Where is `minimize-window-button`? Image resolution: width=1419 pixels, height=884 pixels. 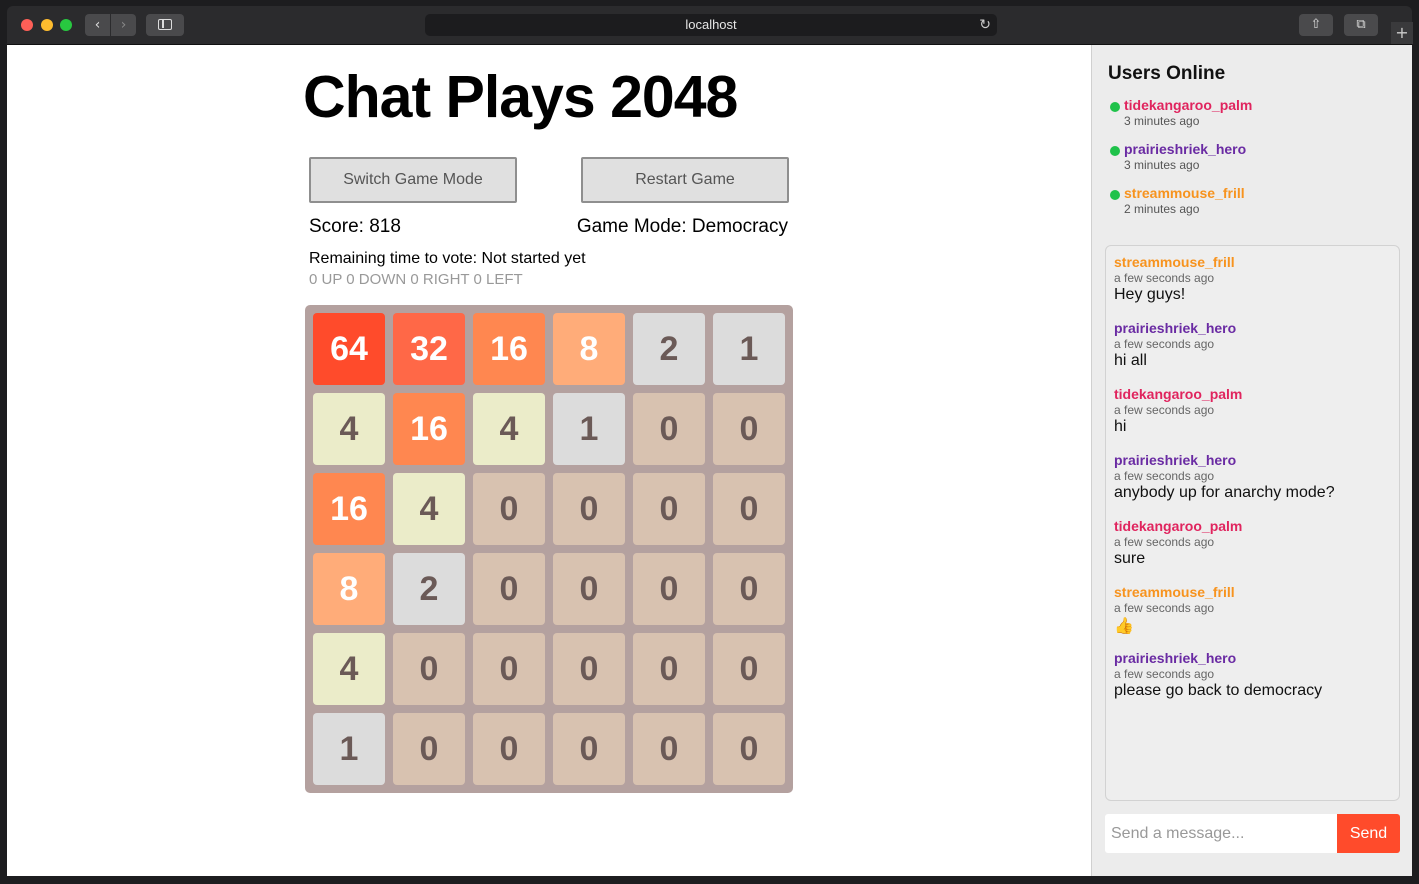
minimize-window-button is located at coordinates (47, 25).